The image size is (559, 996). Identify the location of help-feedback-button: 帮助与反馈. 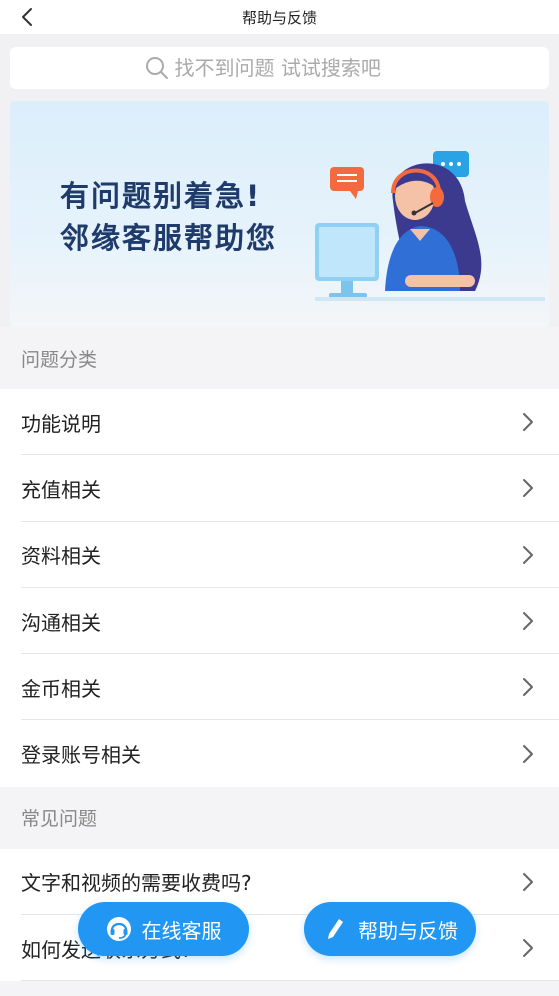
(390, 929).